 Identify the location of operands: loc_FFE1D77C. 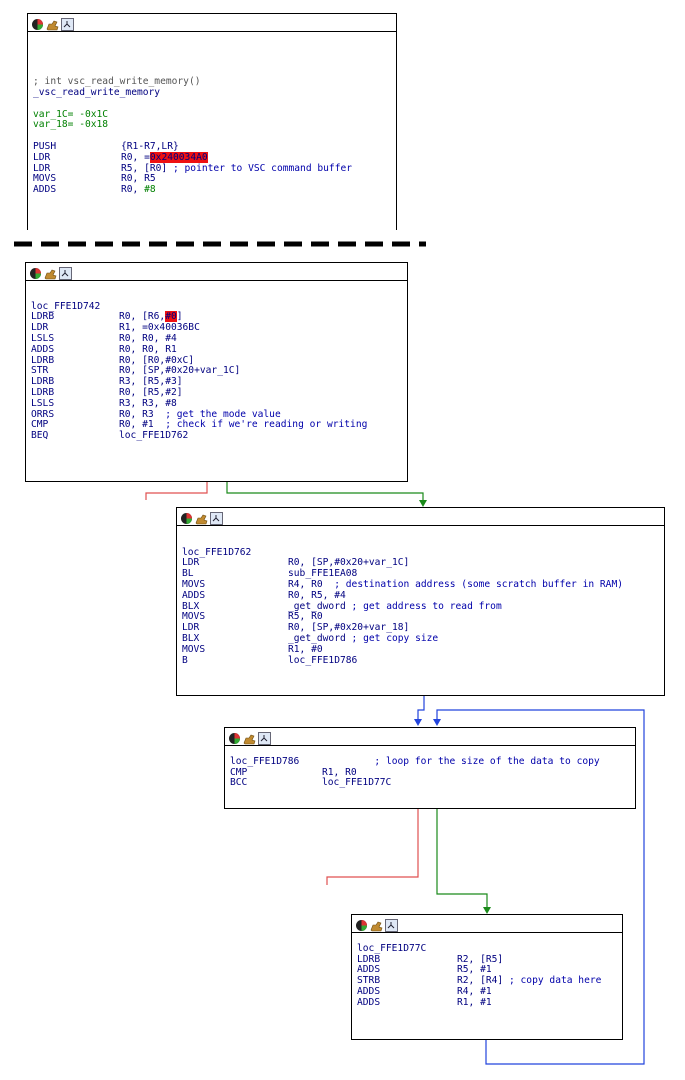
(357, 783).